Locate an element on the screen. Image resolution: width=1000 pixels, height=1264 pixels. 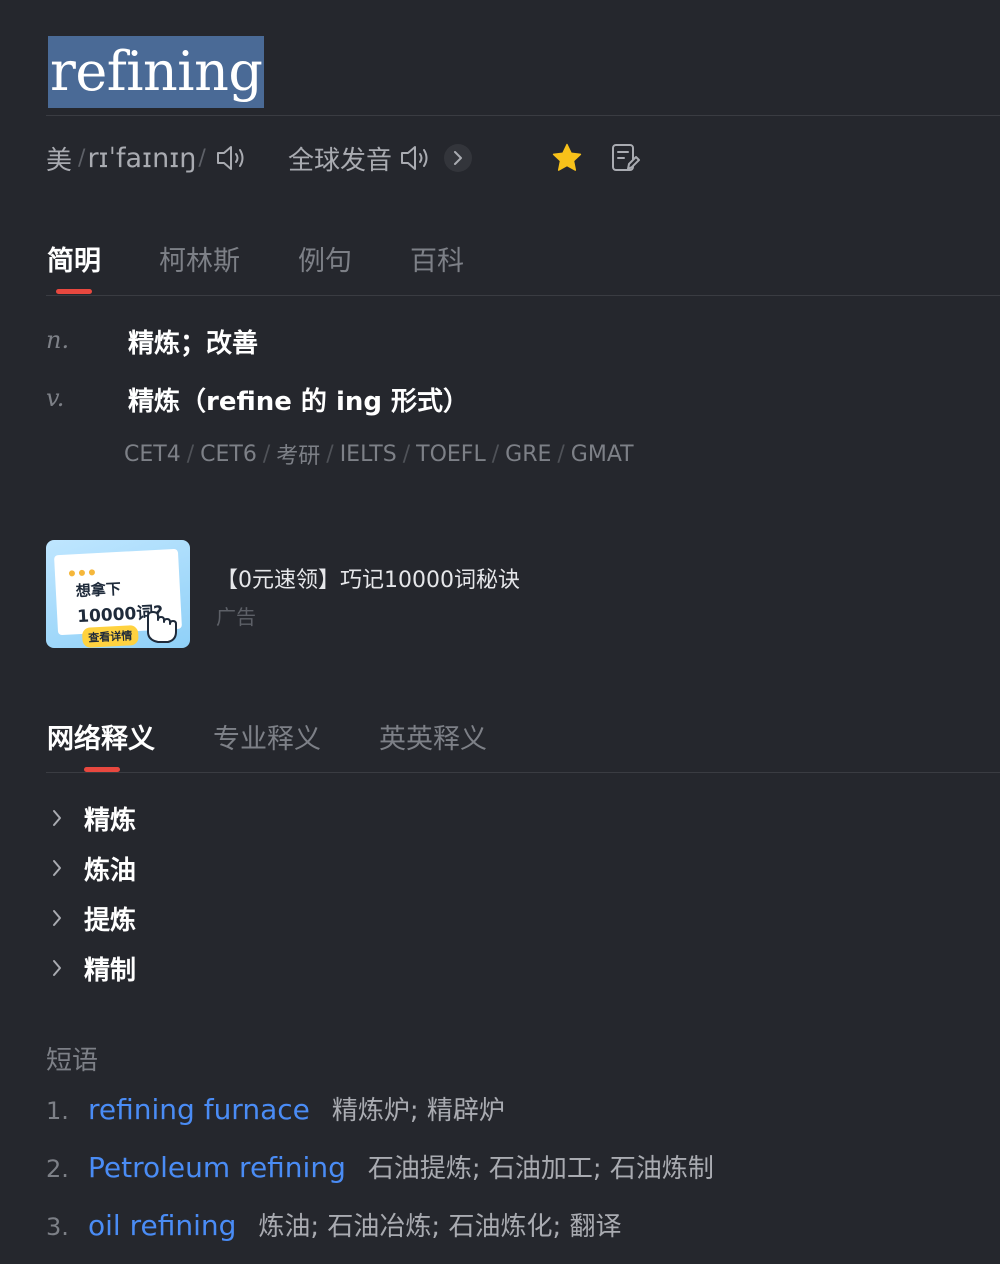
definition-tabs: 简明 柯林斯 例句 百科 is located at coordinates (255, 258).